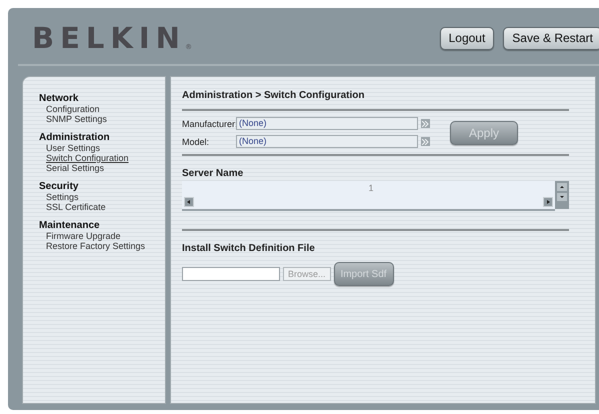 This screenshot has height=414, width=599. What do you see at coordinates (62, 197) in the screenshot?
I see `nav-link: Settings` at bounding box center [62, 197].